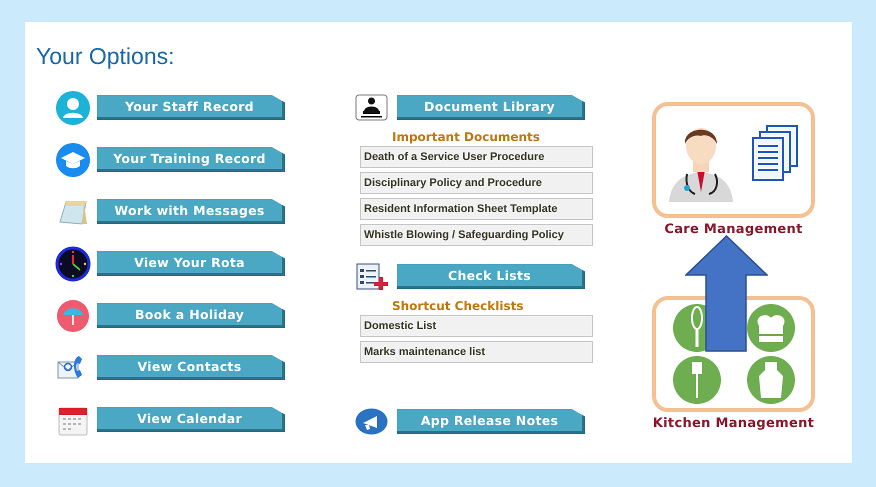  I want to click on document-link: Resident Information Sheet Template, so click(476, 209).